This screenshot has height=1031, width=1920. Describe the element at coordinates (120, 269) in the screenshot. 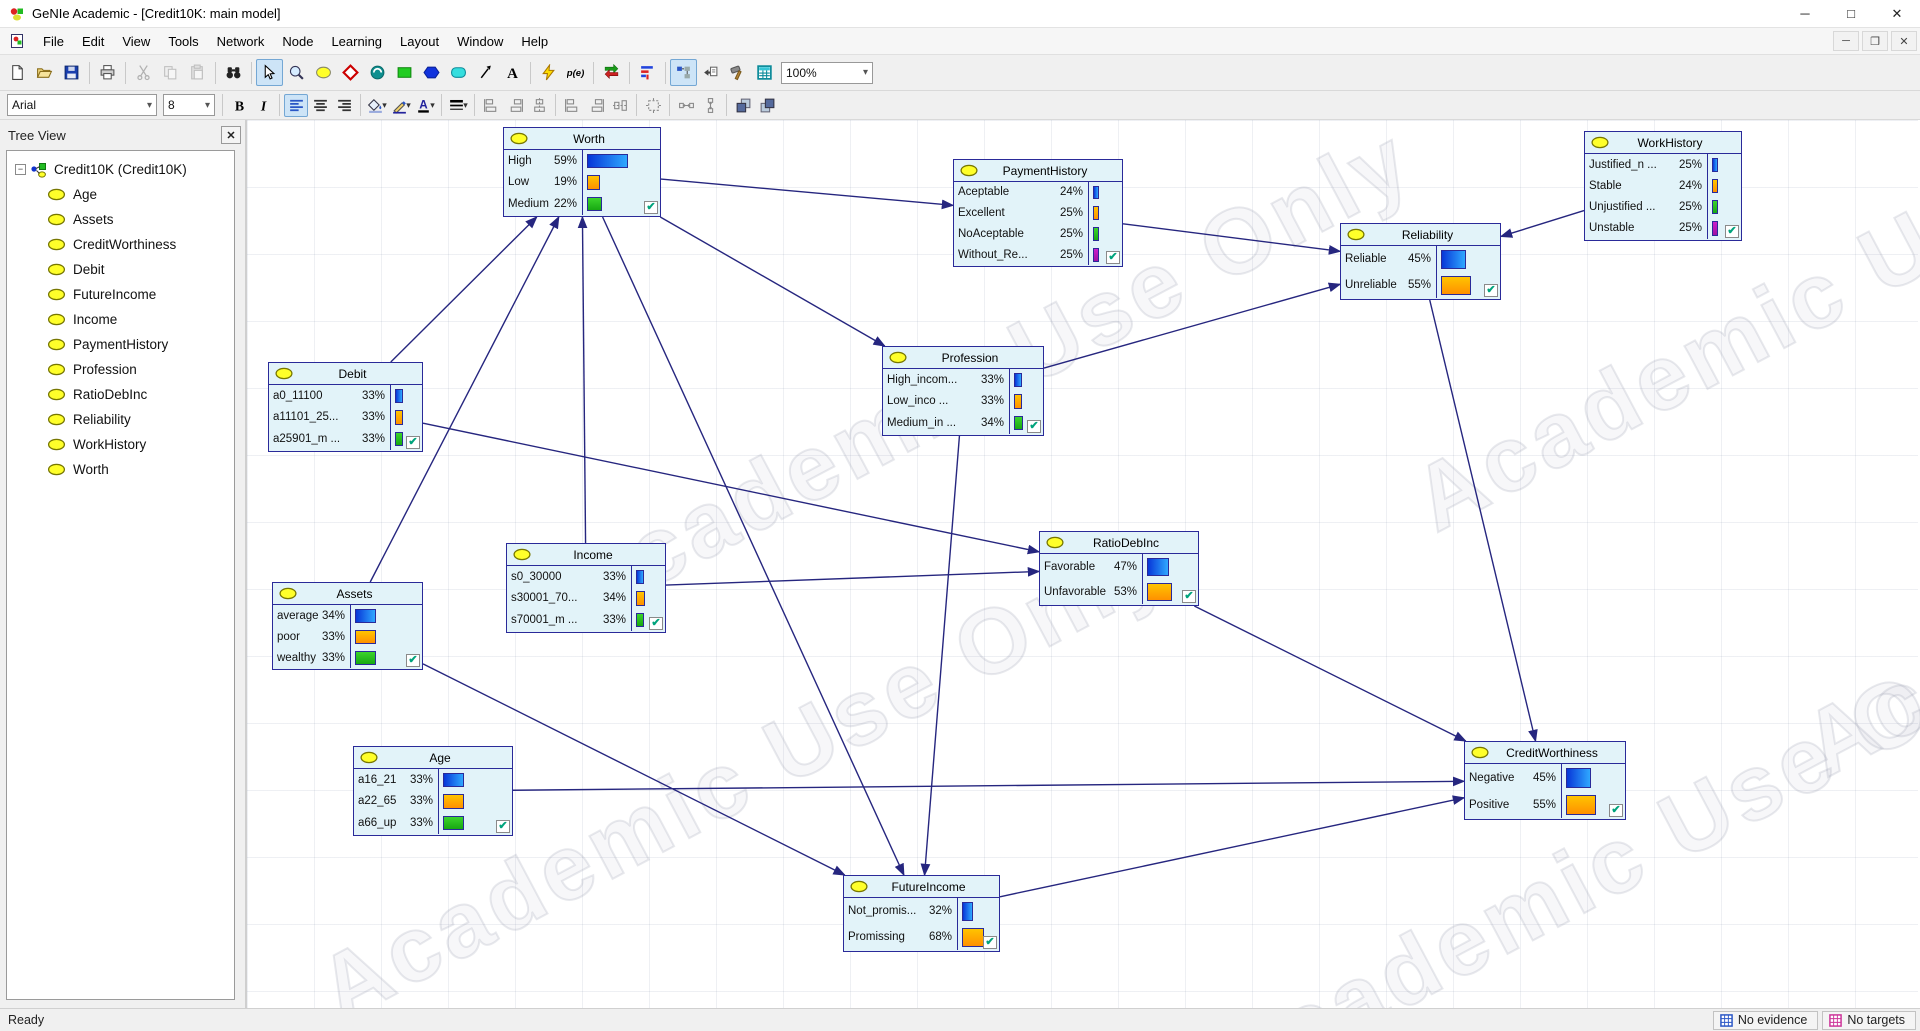

I see `sidebar-item-debit: Debit` at that location.